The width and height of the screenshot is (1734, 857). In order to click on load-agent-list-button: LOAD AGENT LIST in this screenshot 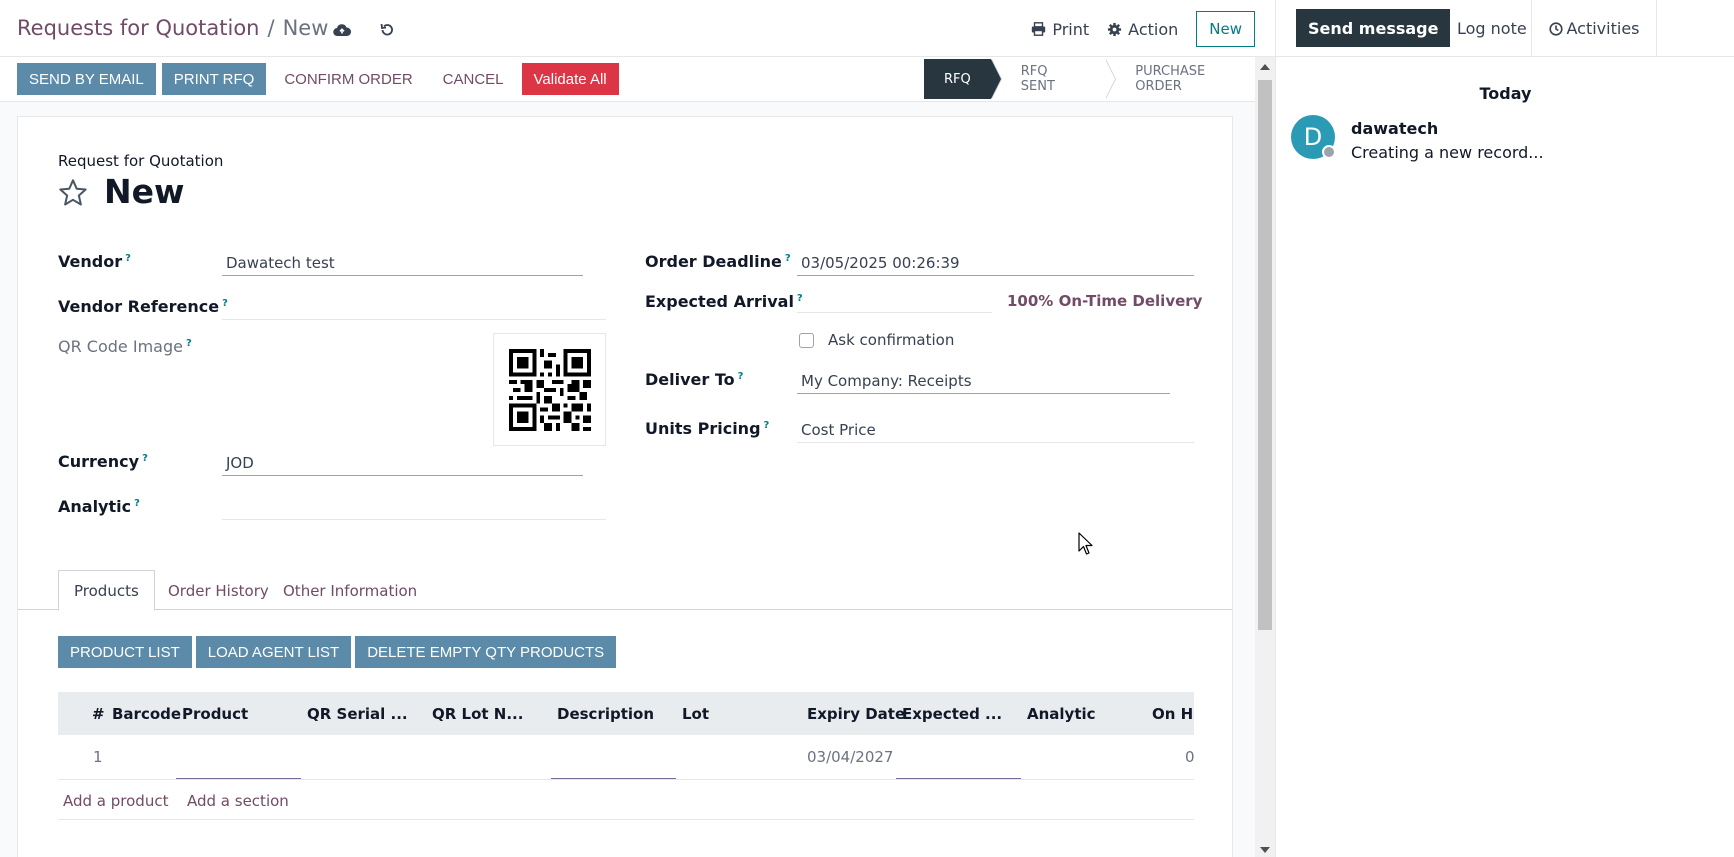, I will do `click(273, 652)`.